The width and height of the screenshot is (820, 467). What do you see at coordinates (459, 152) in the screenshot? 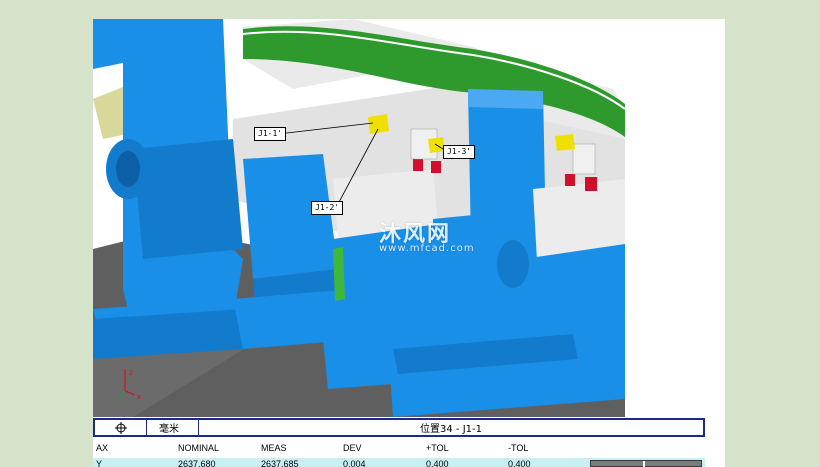
I see `callout-j1-3: J1-3'` at bounding box center [459, 152].